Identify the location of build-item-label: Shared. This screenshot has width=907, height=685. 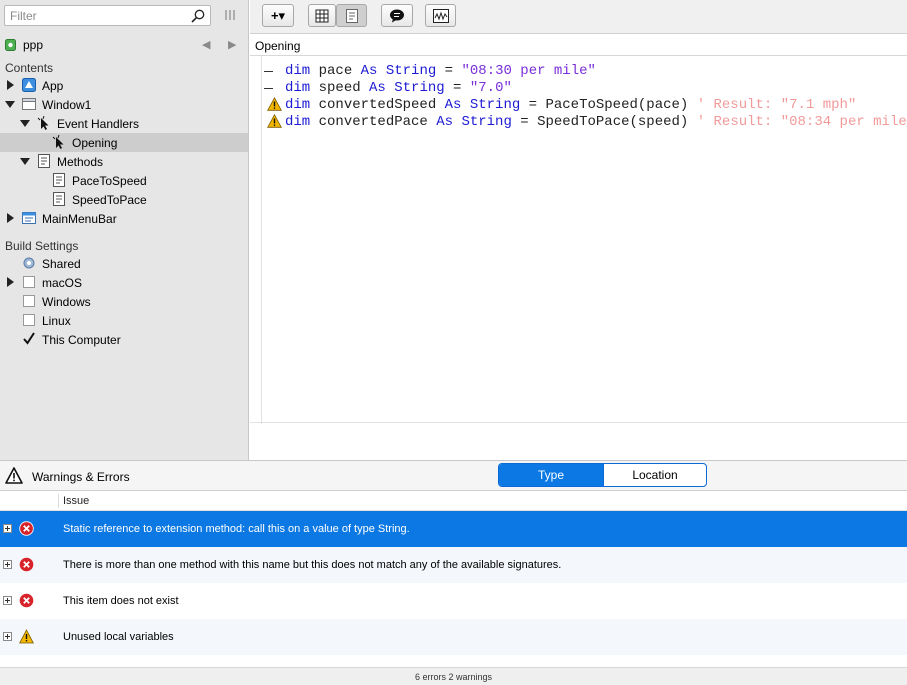
(61, 264).